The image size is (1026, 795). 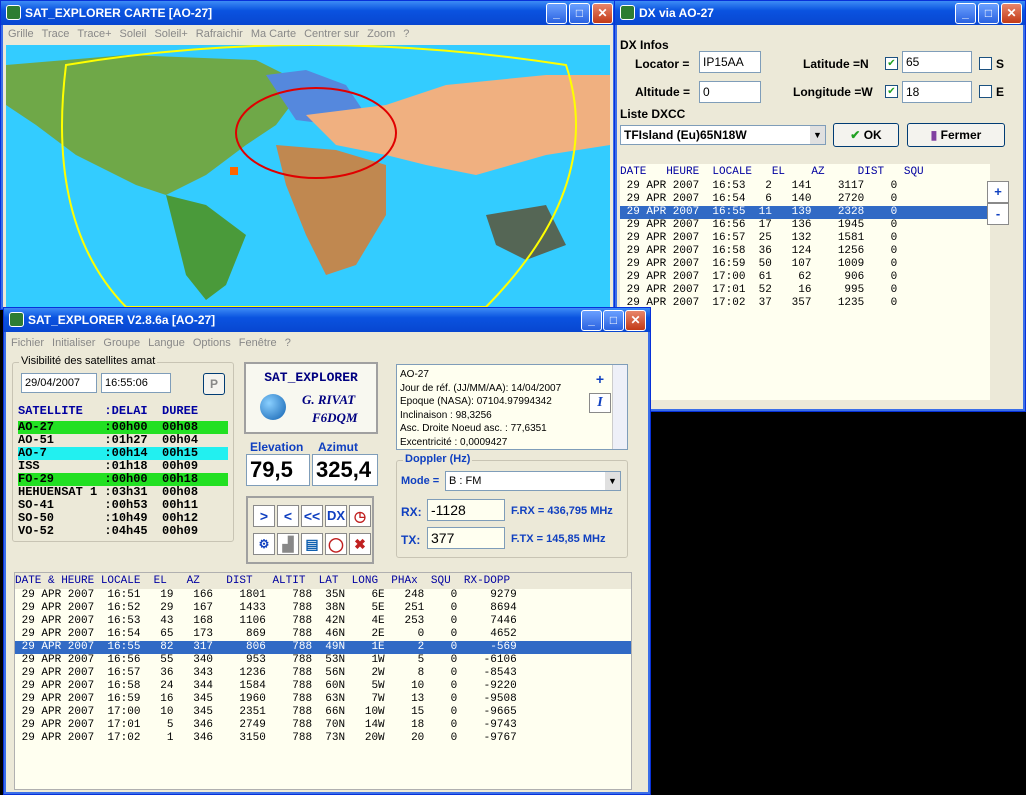 I want to click on main-menu-item: Options, so click(x=212, y=343).